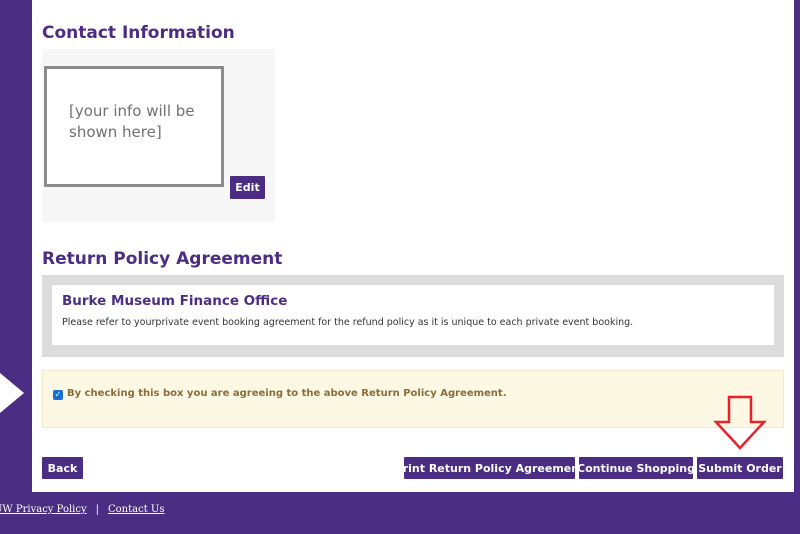 Image resolution: width=800 pixels, height=534 pixels. Describe the element at coordinates (740, 468) in the screenshot. I see `submit-order-button: Submit Order` at that location.